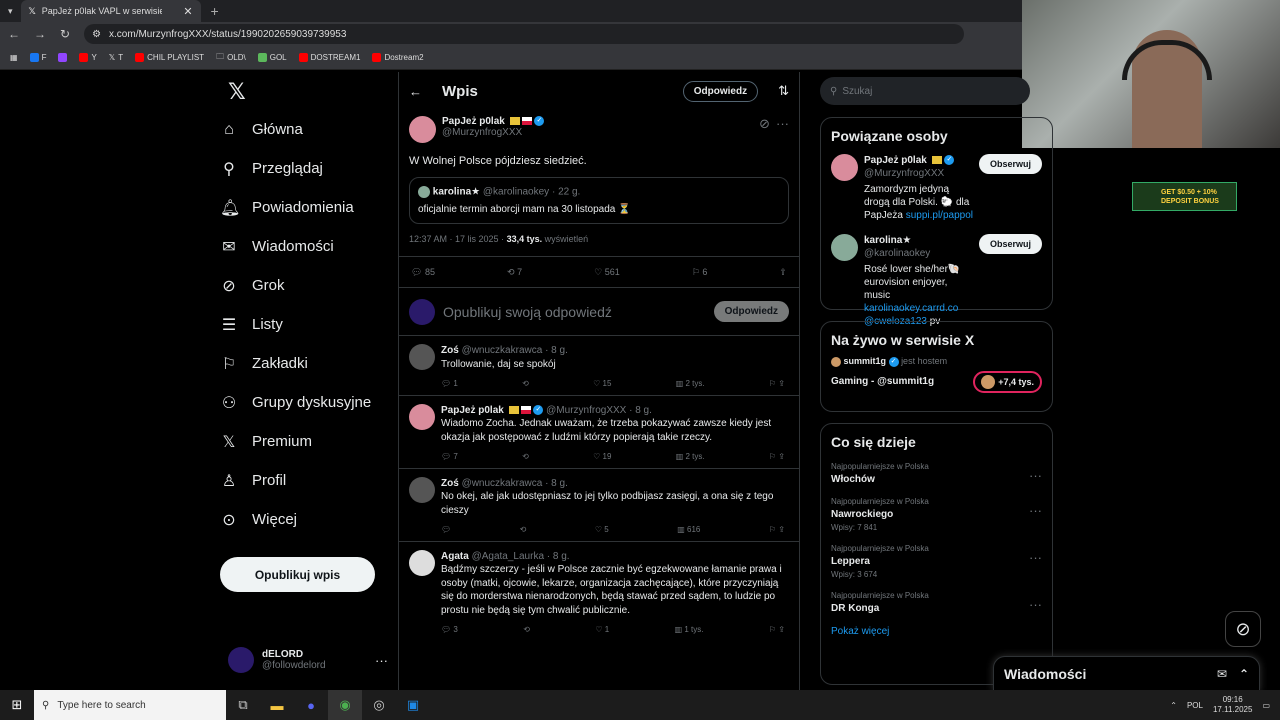 The width and height of the screenshot is (1280, 720). I want to click on author-handle: @MurzynfrogXXX, so click(597, 132).